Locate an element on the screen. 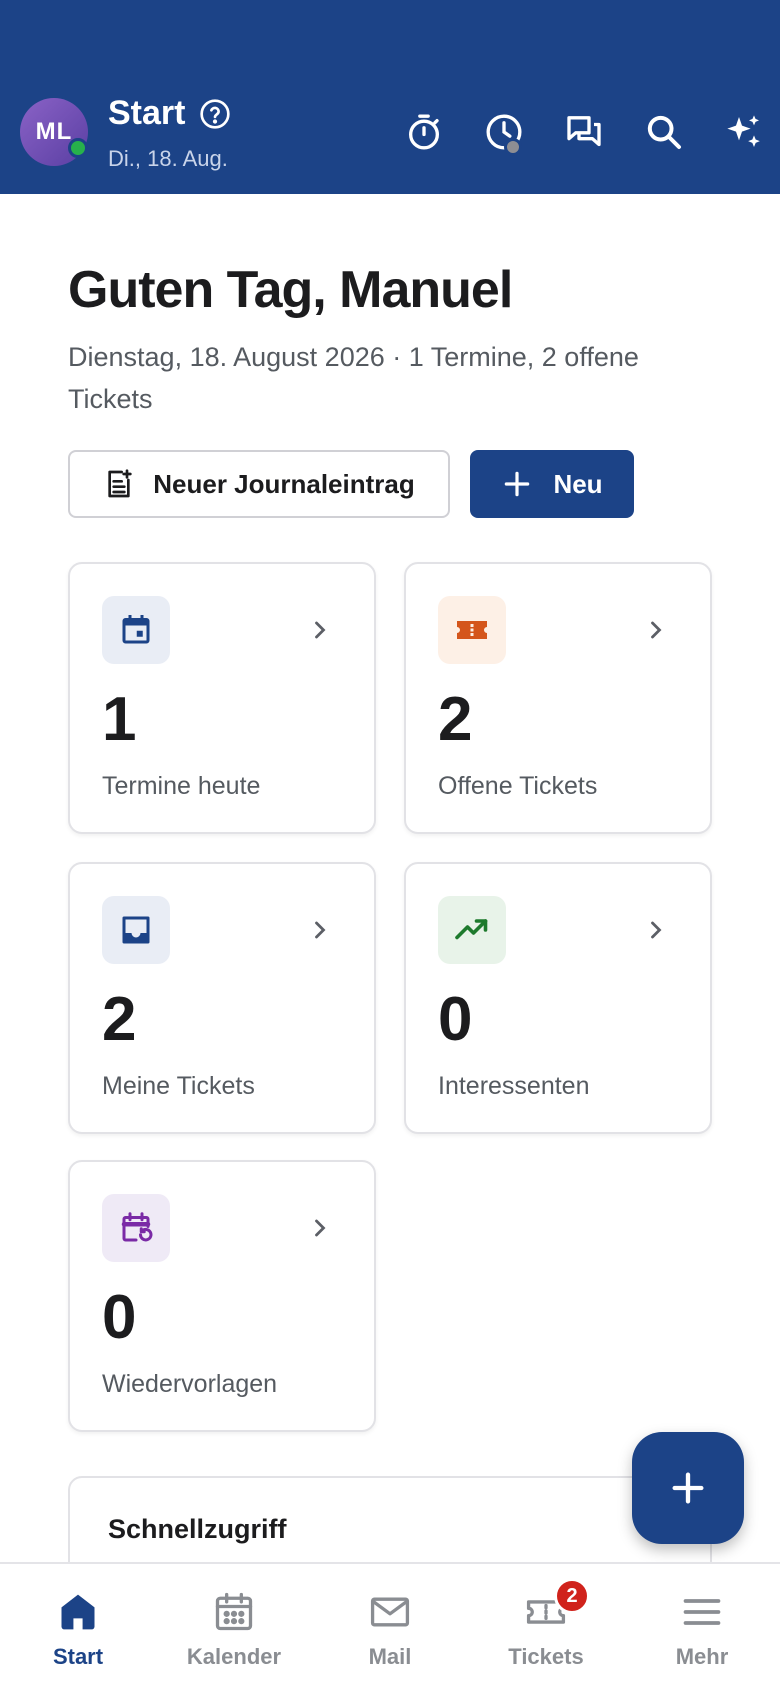  nav-item-mail: Mail is located at coordinates (390, 1626).